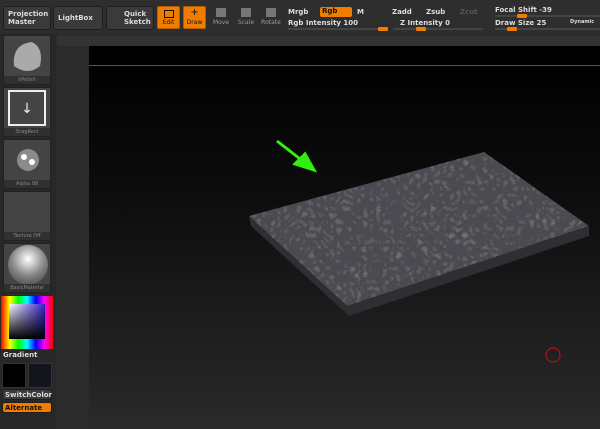  Describe the element at coordinates (27, 184) in the screenshot. I see `alpha-label: Alpha 08` at that location.